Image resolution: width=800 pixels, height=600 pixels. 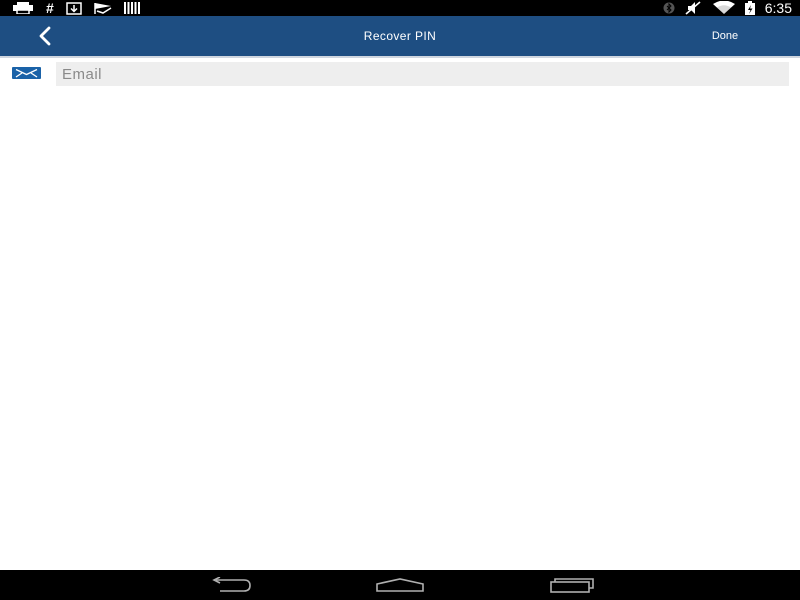 I want to click on page-title: Recover PIN, so click(x=400, y=36).